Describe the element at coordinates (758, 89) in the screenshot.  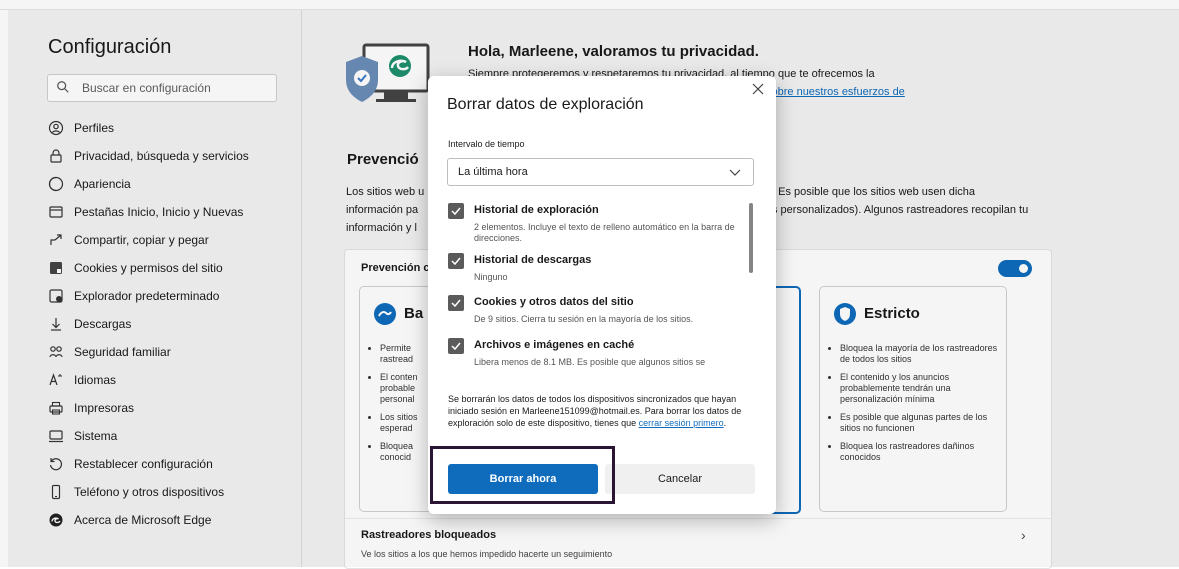
I see `close-icon` at that location.